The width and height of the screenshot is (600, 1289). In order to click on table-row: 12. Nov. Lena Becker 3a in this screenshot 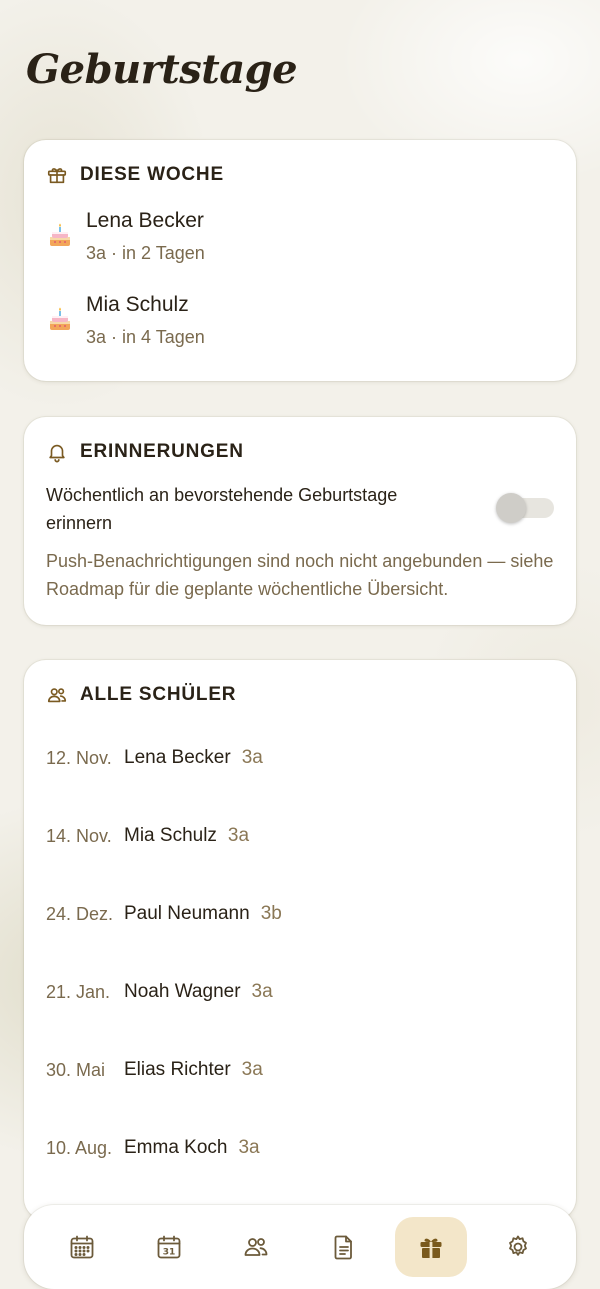, I will do `click(300, 758)`.